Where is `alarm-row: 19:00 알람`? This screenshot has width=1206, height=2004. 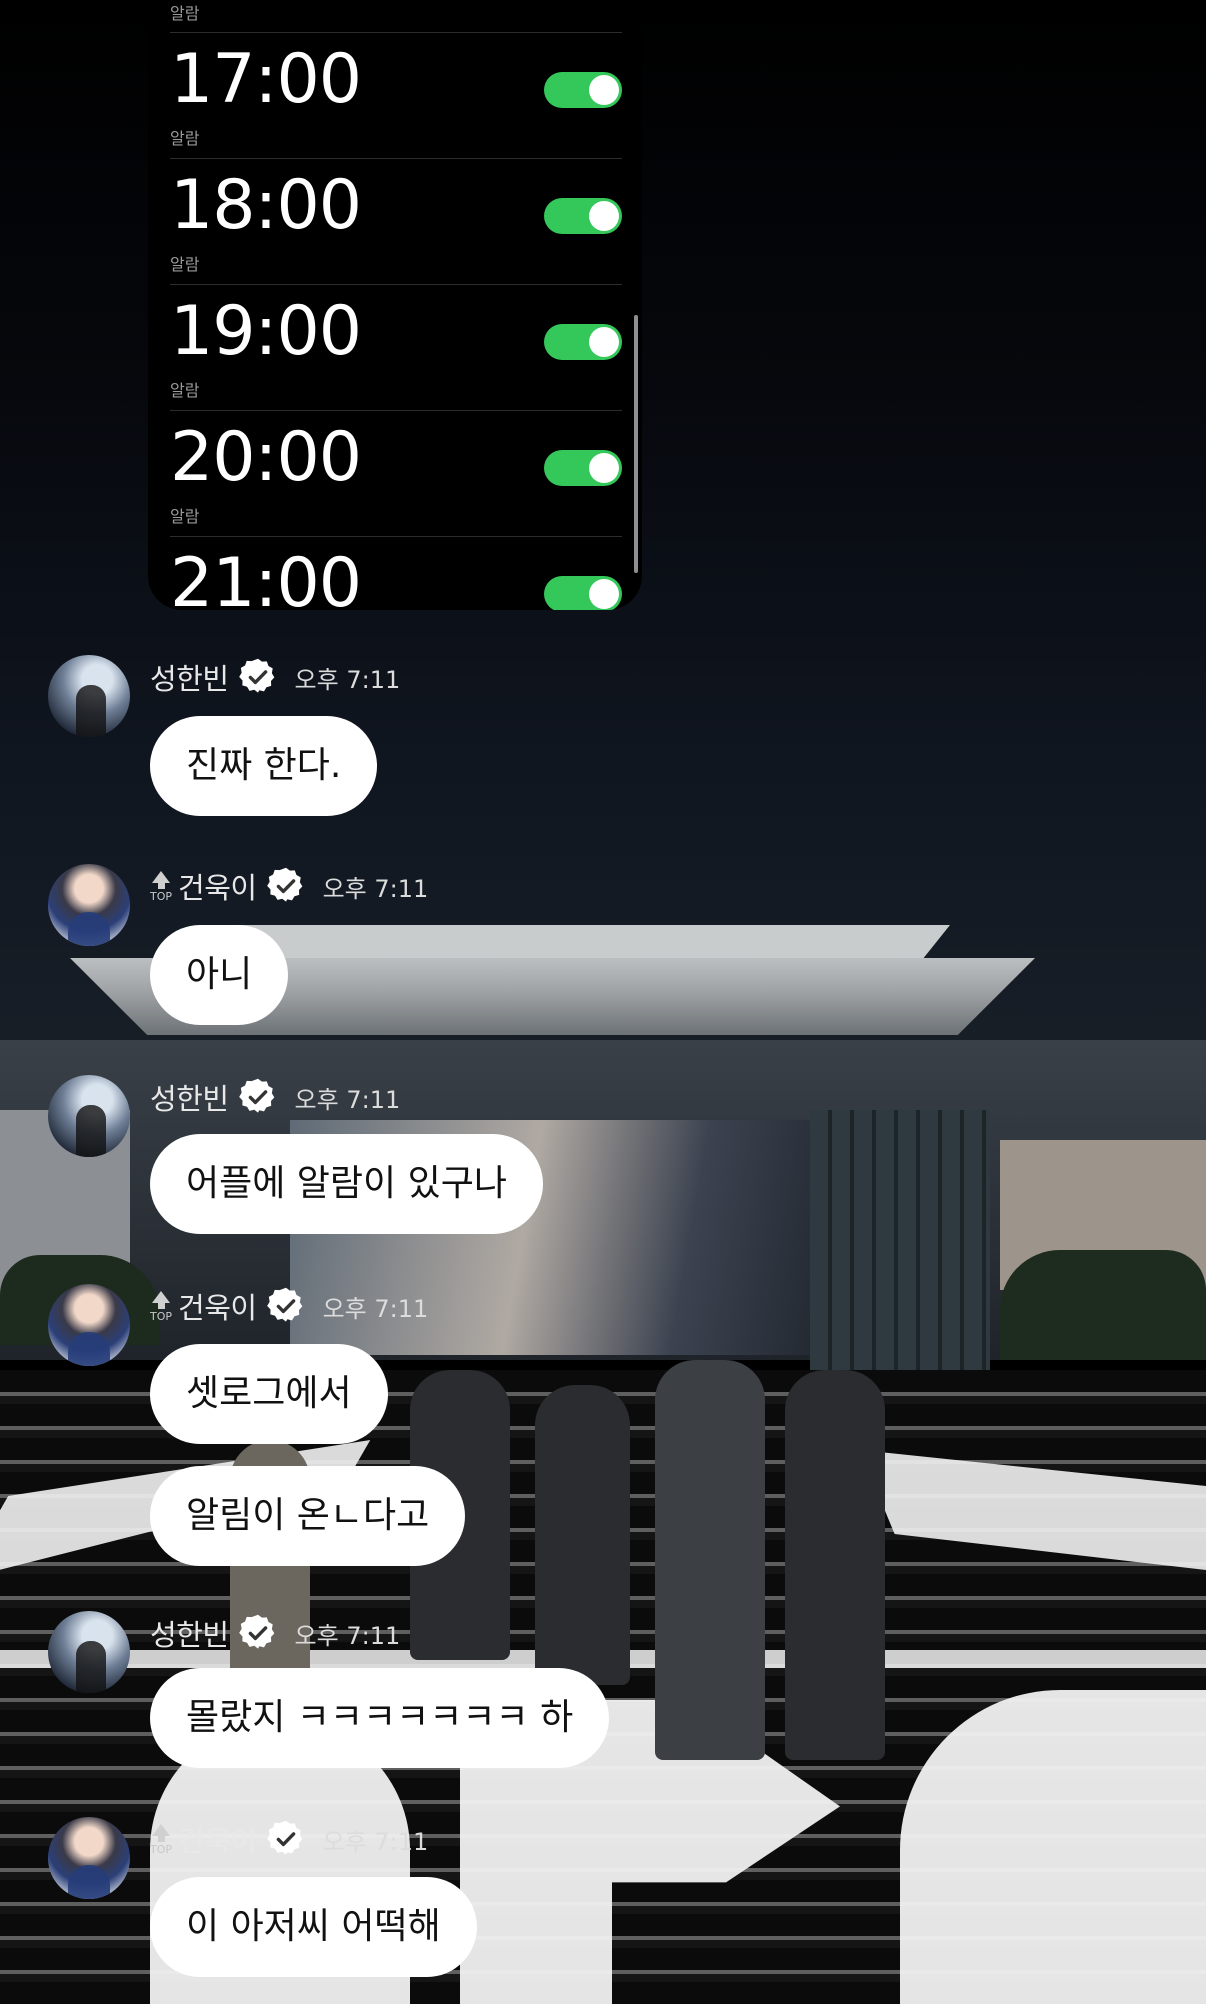 alarm-row: 19:00 알람 is located at coordinates (396, 347).